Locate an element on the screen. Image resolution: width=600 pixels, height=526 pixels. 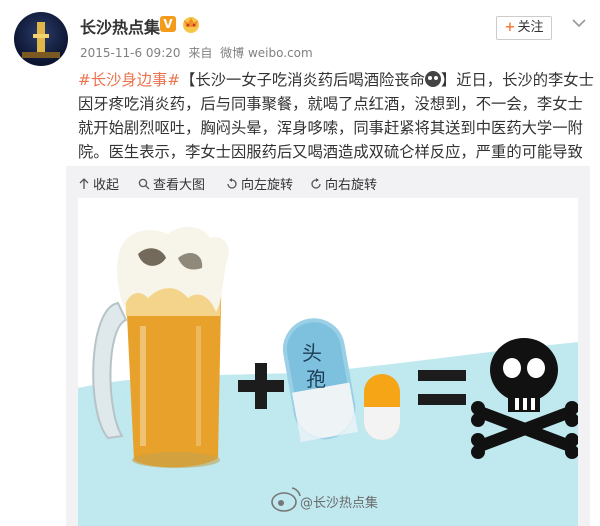
chevron-down-icon is located at coordinates (579, 23).